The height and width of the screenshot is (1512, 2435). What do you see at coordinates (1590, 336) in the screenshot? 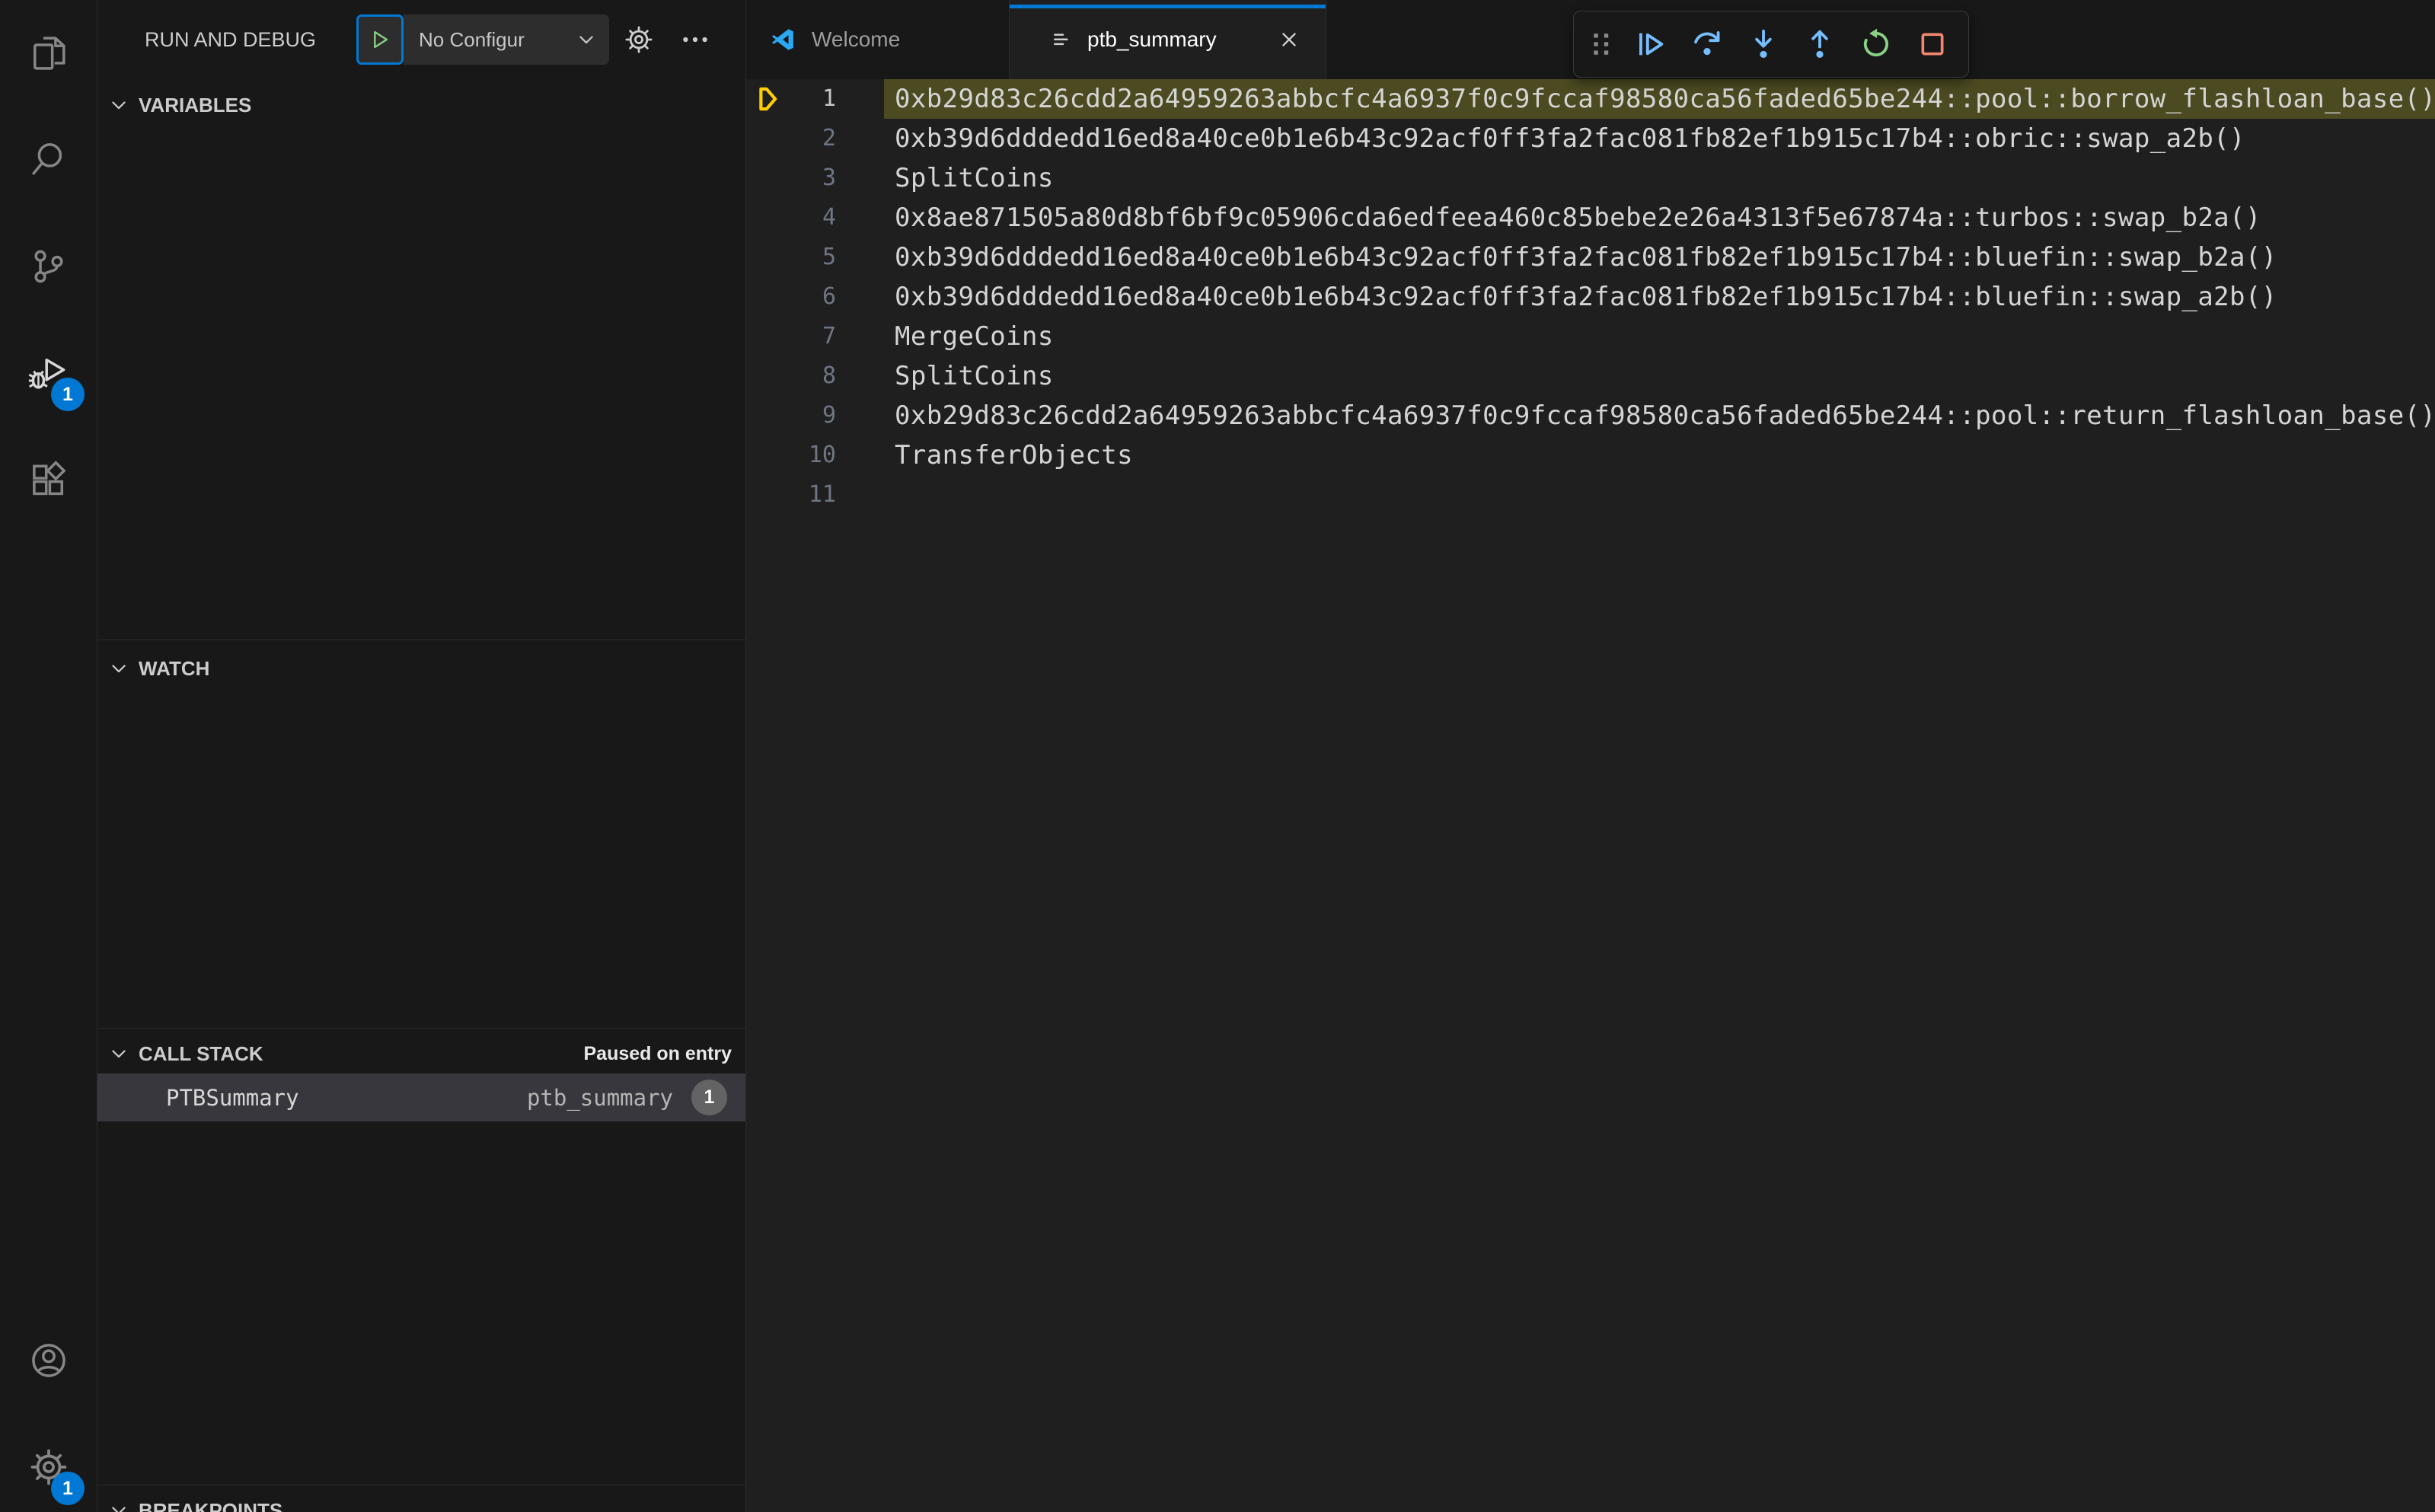
I see `editor-line: 7 MergeCoins` at bounding box center [1590, 336].